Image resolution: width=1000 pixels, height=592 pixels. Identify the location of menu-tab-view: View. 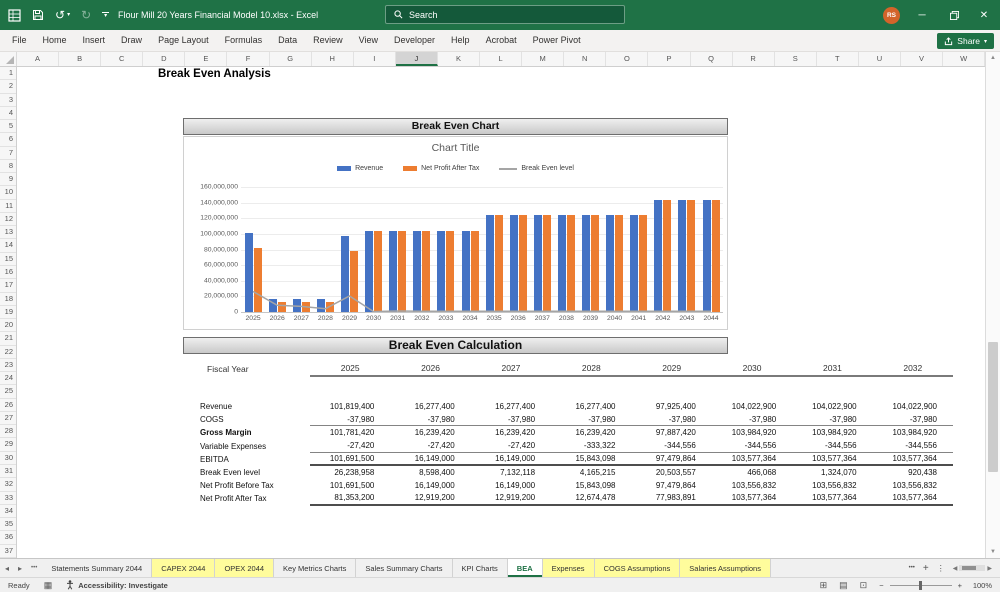
(368, 41).